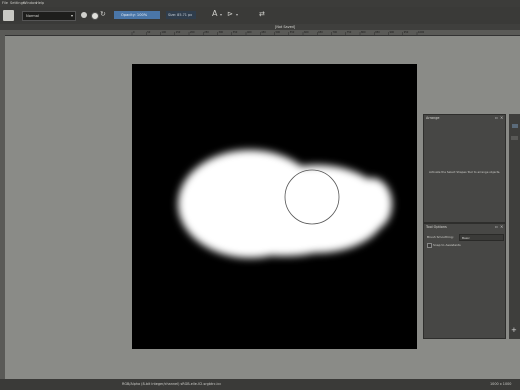 This screenshot has width=520, height=390. What do you see at coordinates (363, 32) in the screenshot?
I see `ruler-tick-label: 800` at bounding box center [363, 32].